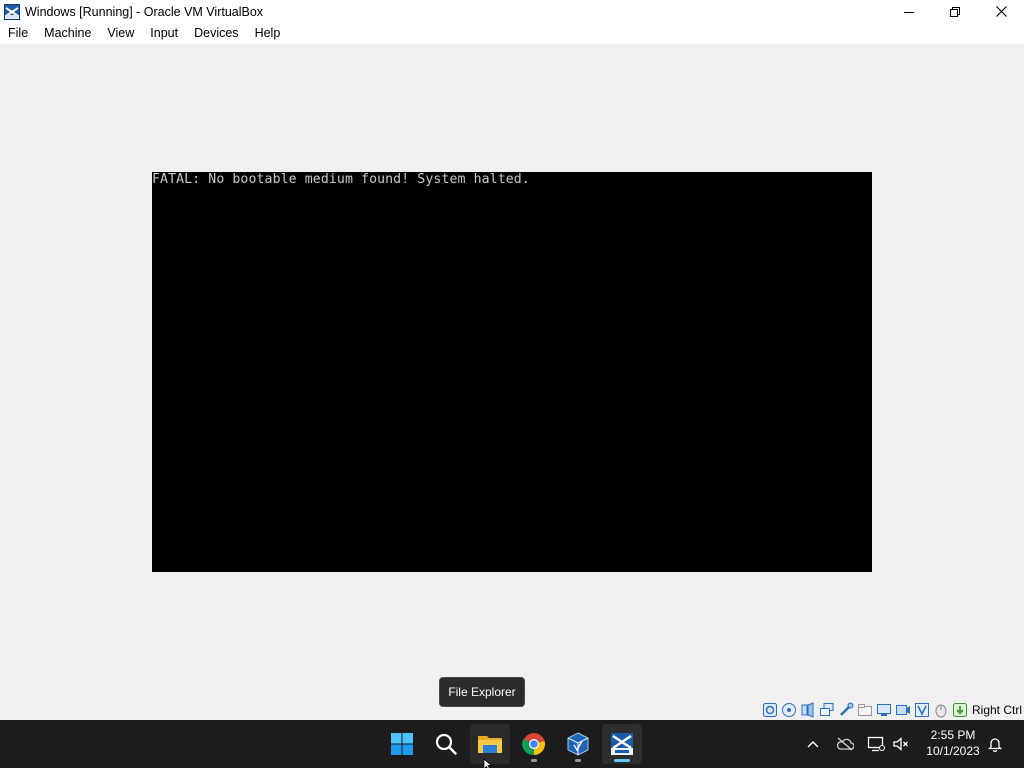 The image size is (1024, 768). I want to click on restore-button, so click(955, 11).